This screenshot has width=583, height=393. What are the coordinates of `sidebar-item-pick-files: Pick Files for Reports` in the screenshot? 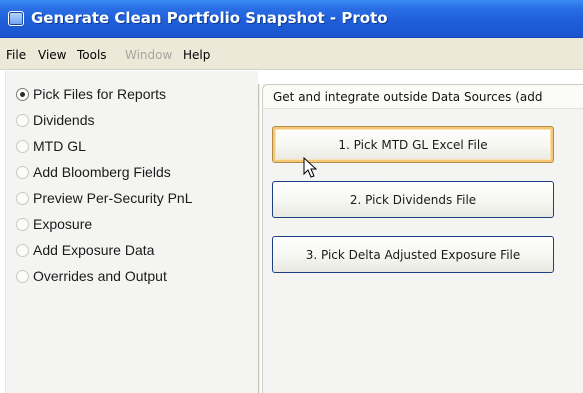 It's located at (91, 94).